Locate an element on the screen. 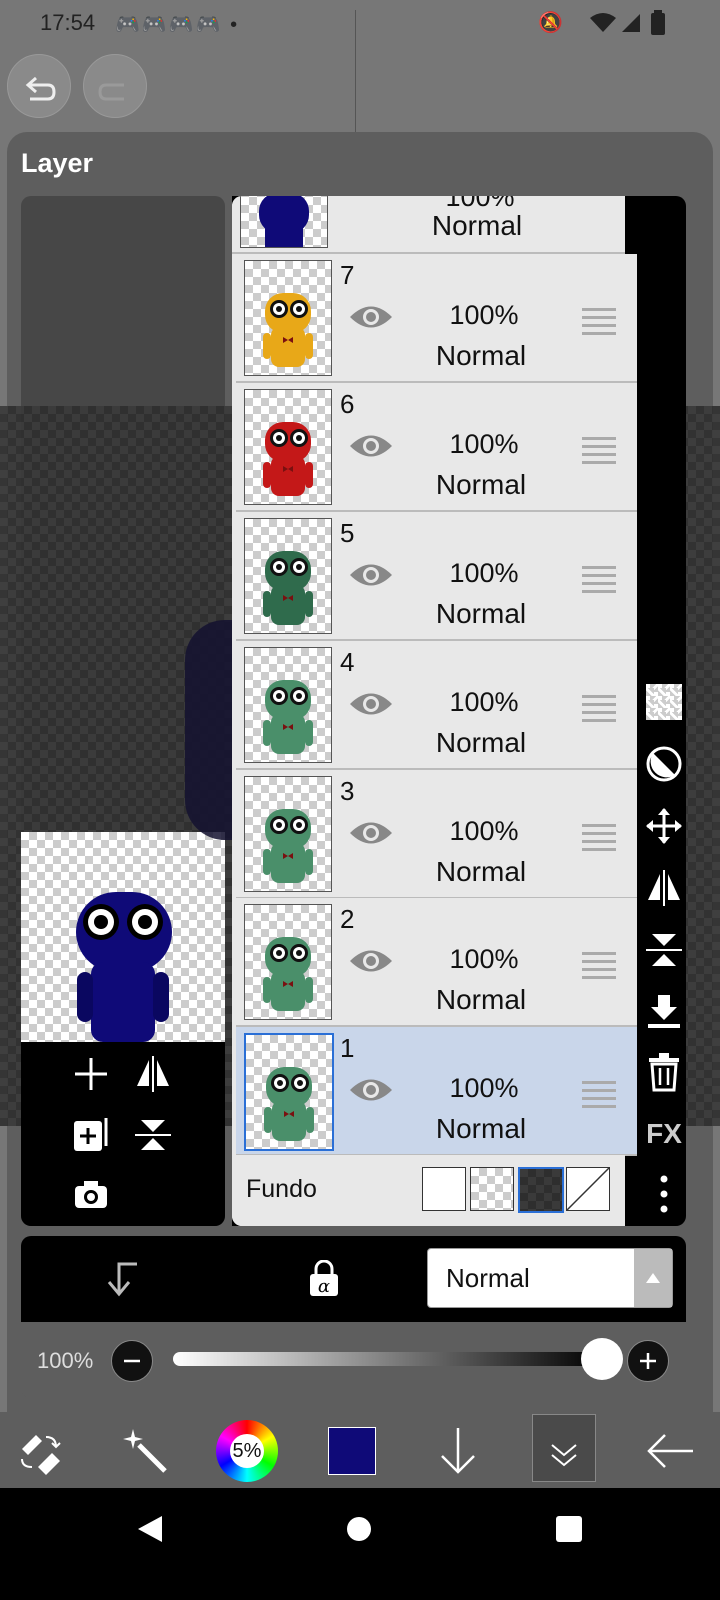  background-label: Fundo is located at coordinates (281, 1189).